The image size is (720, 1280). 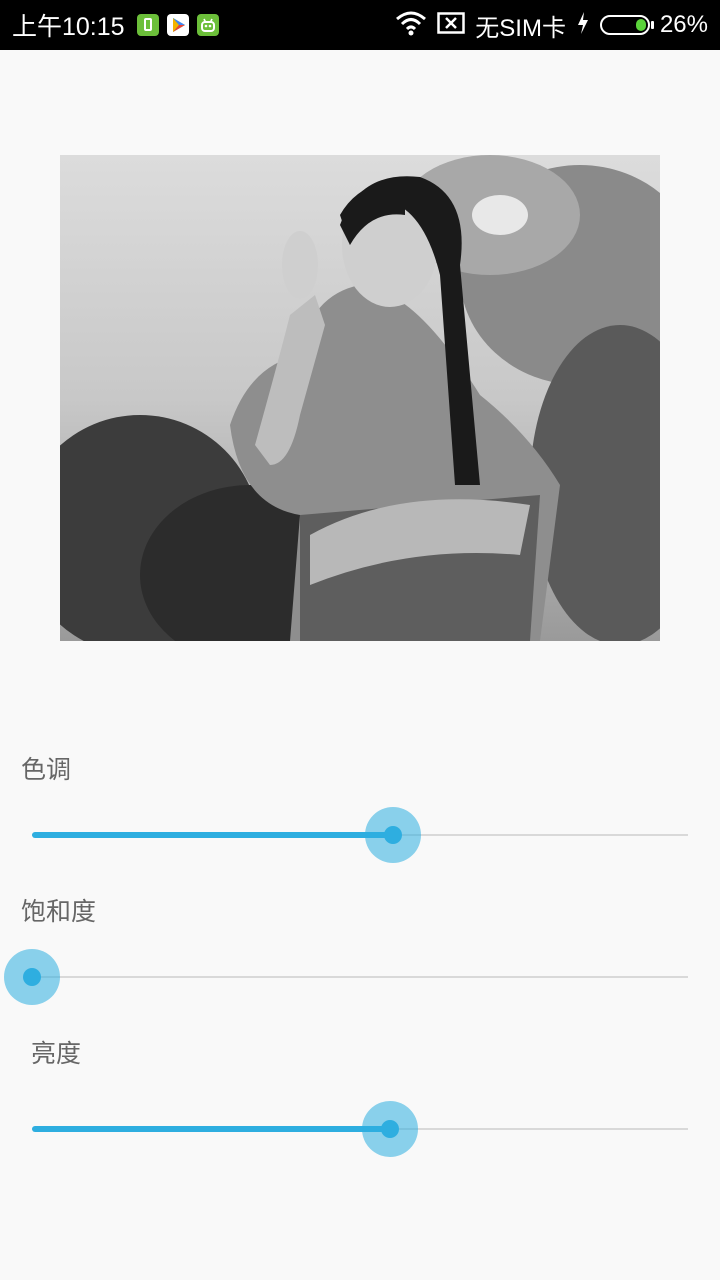 What do you see at coordinates (207, 25) in the screenshot?
I see `android-icon` at bounding box center [207, 25].